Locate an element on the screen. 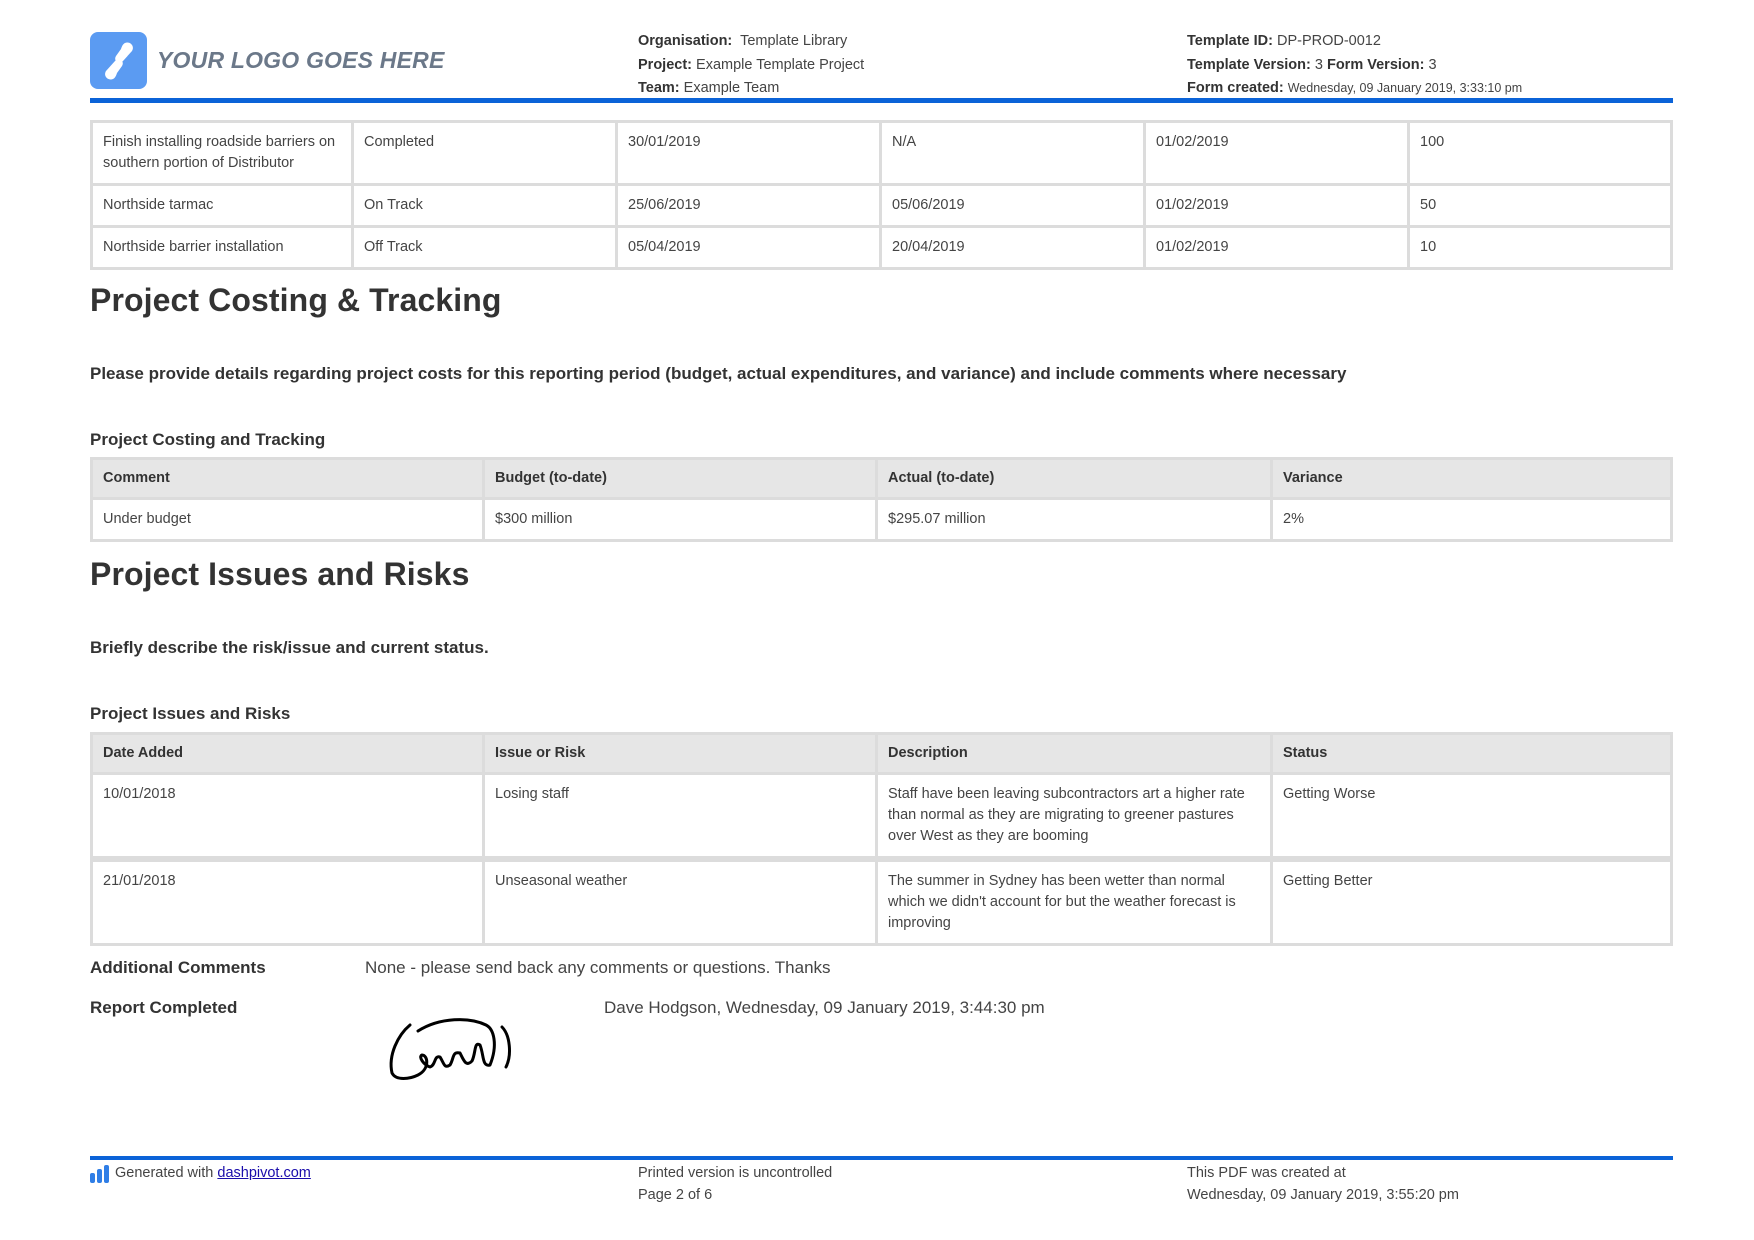 The height and width of the screenshot is (1240, 1754). table-cell: 2% is located at coordinates (1473, 521).